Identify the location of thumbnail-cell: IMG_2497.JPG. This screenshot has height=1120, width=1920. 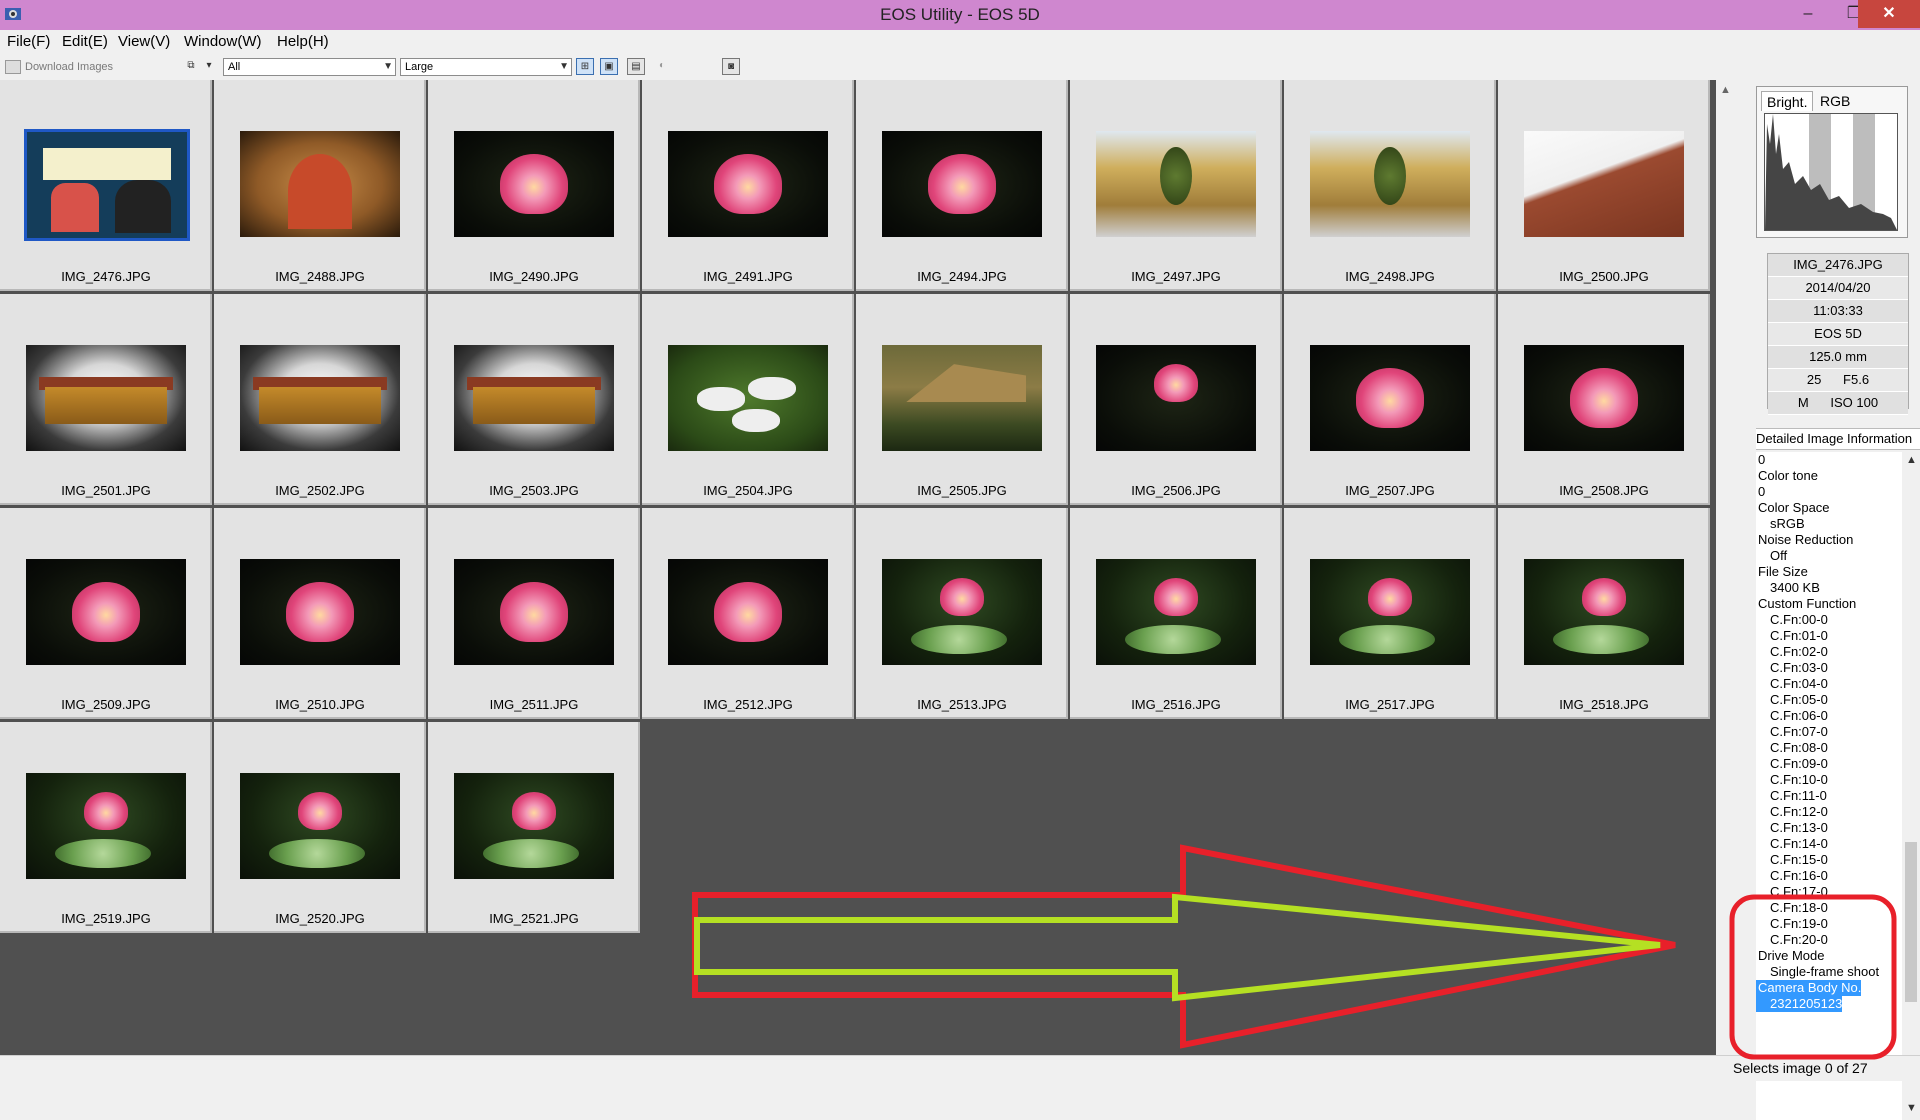
(1176, 185).